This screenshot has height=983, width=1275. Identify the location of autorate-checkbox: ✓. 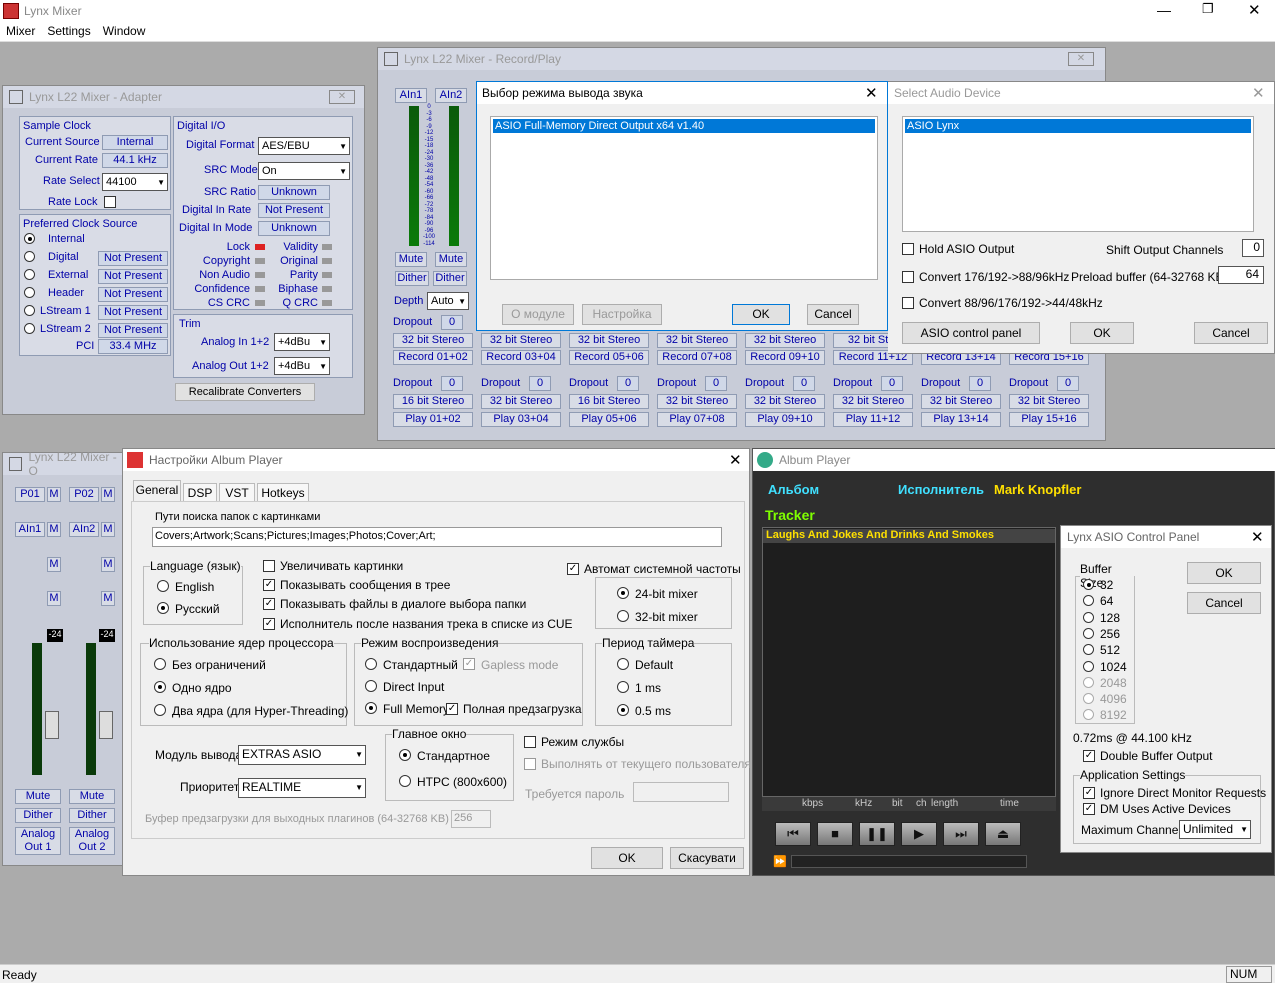
(573, 569).